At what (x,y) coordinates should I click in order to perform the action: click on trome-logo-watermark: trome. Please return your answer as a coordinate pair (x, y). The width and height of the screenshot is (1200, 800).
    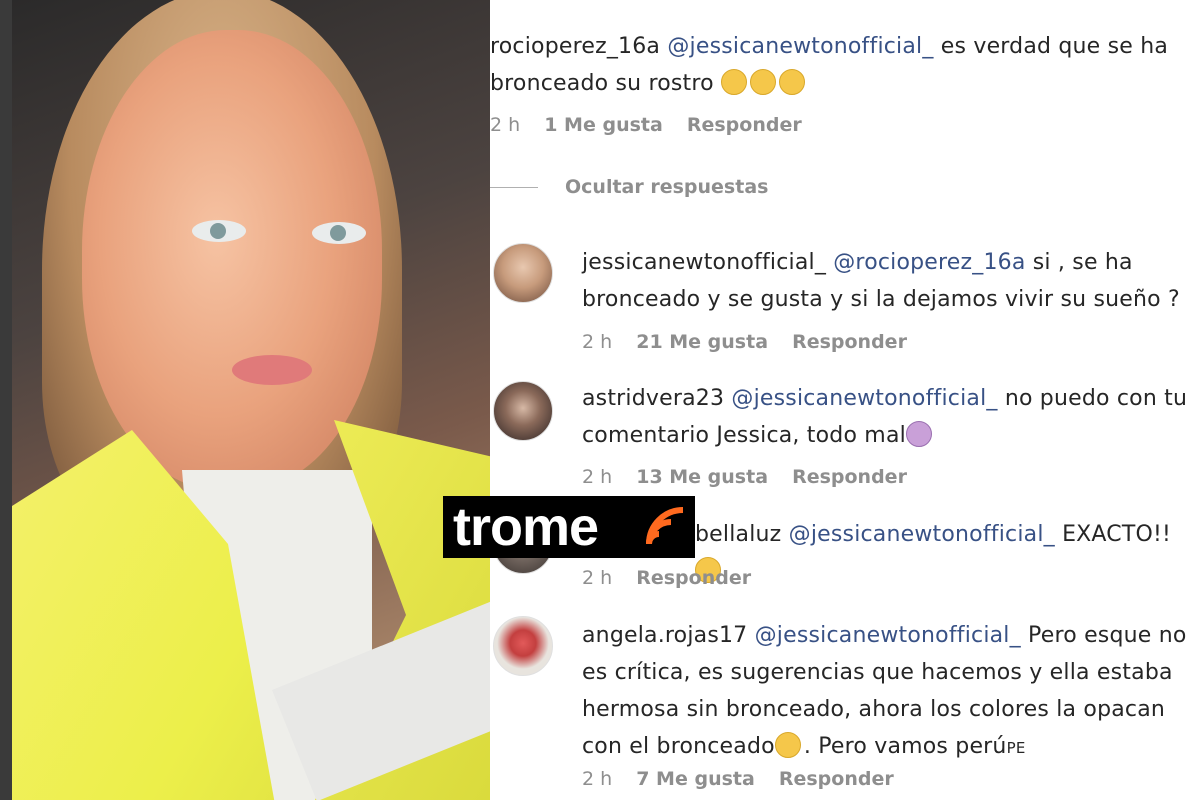
    Looking at the image, I should click on (569, 527).